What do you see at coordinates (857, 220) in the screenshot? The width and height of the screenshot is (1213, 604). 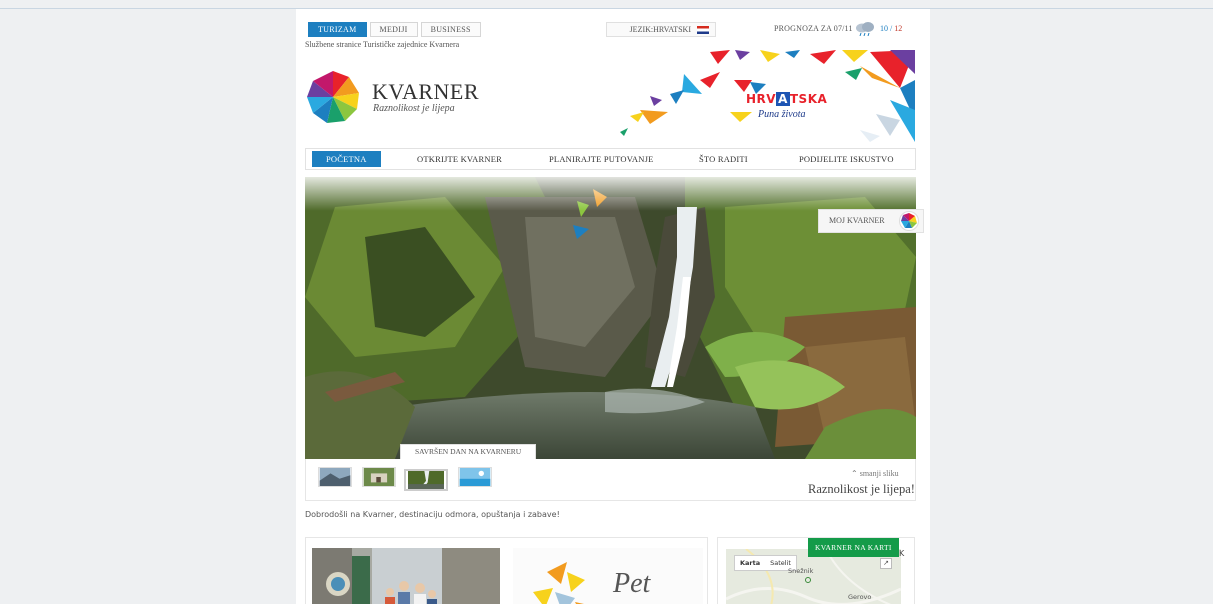 I see `moj-kvarner-label: MOJ KVARNER` at bounding box center [857, 220].